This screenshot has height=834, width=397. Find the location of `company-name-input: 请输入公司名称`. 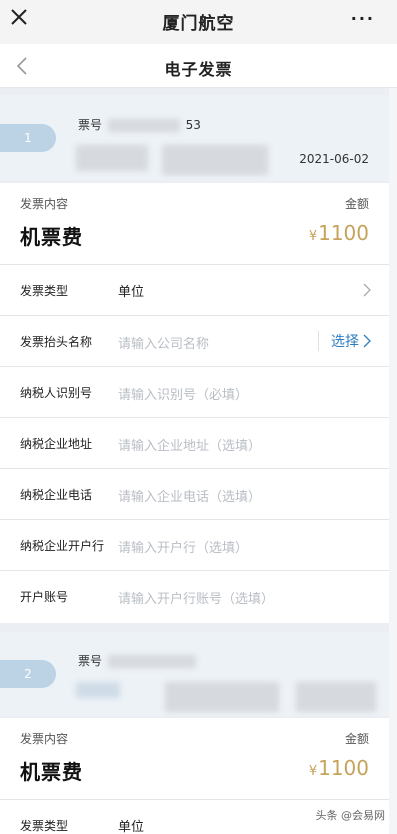

company-name-input: 请输入公司名称 is located at coordinates (163, 342).